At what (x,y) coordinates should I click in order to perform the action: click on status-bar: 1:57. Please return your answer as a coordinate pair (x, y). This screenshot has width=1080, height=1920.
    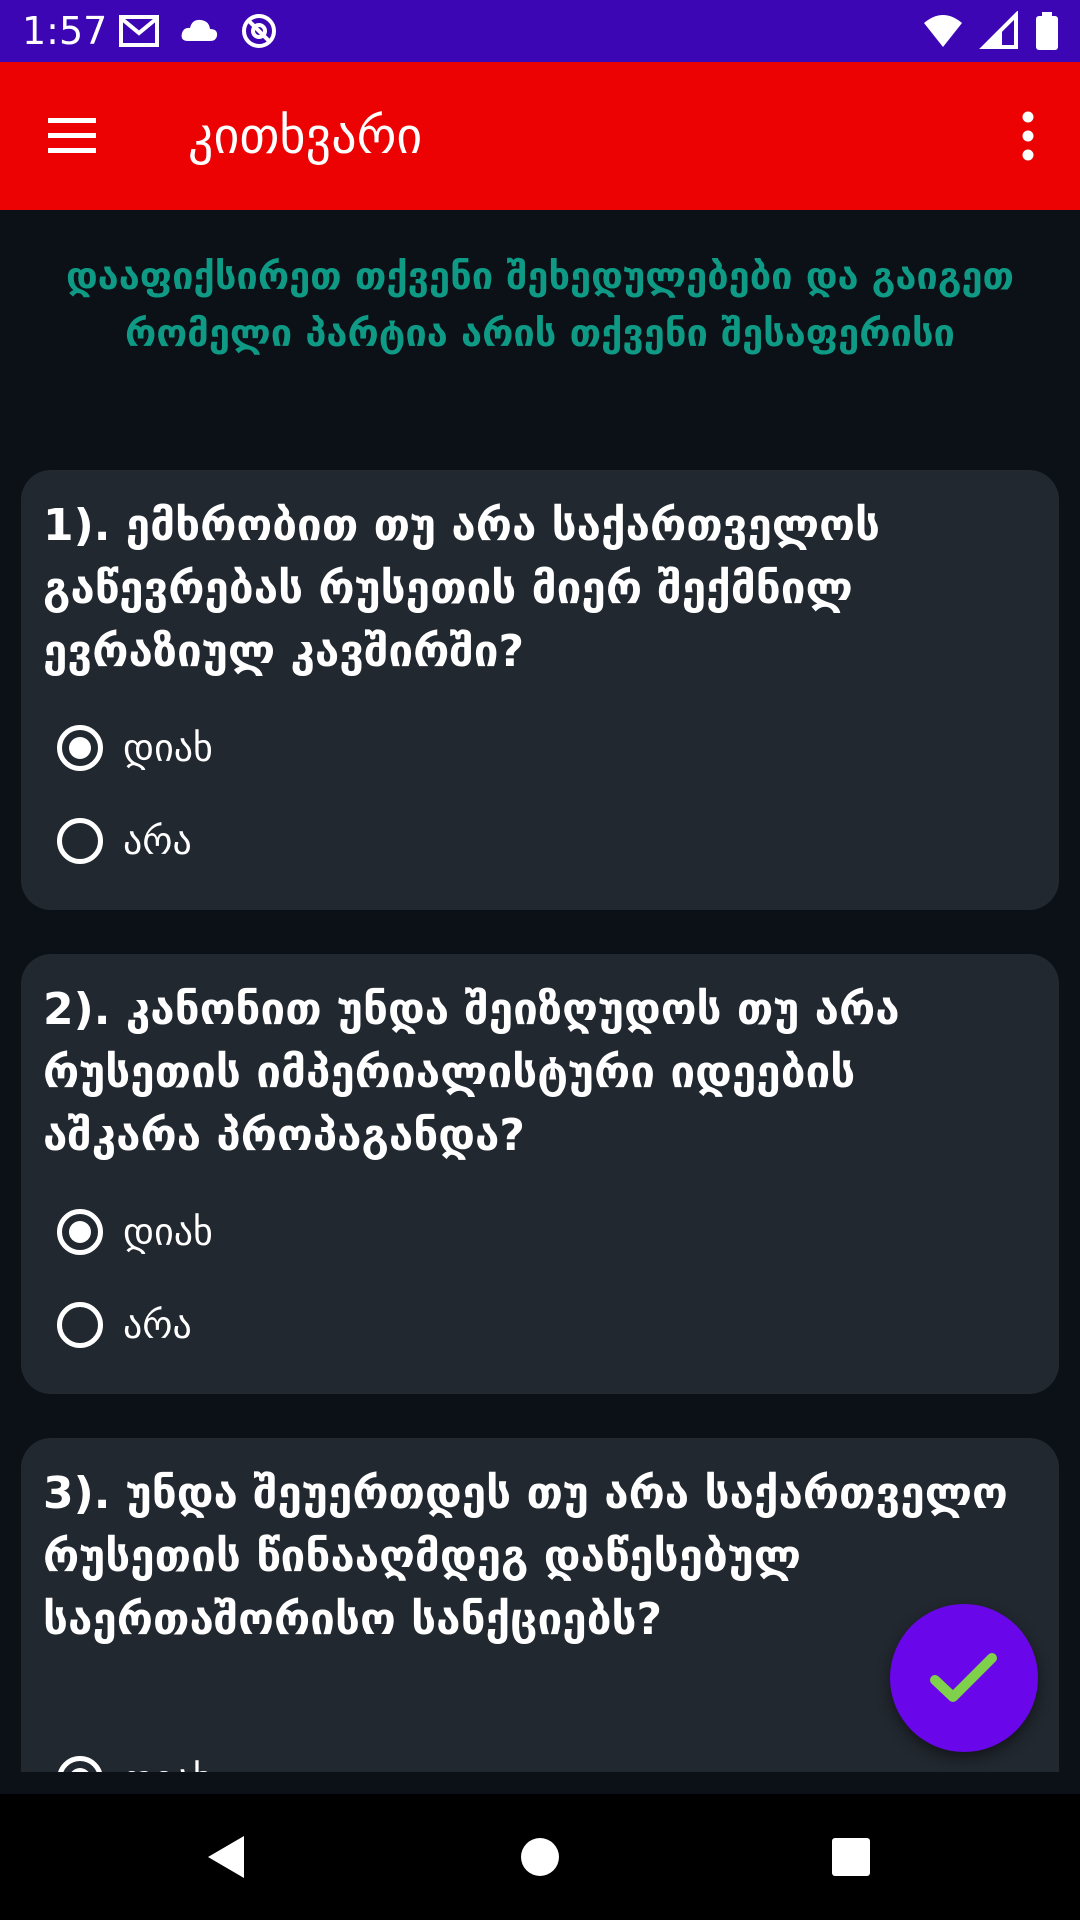
    Looking at the image, I should click on (540, 31).